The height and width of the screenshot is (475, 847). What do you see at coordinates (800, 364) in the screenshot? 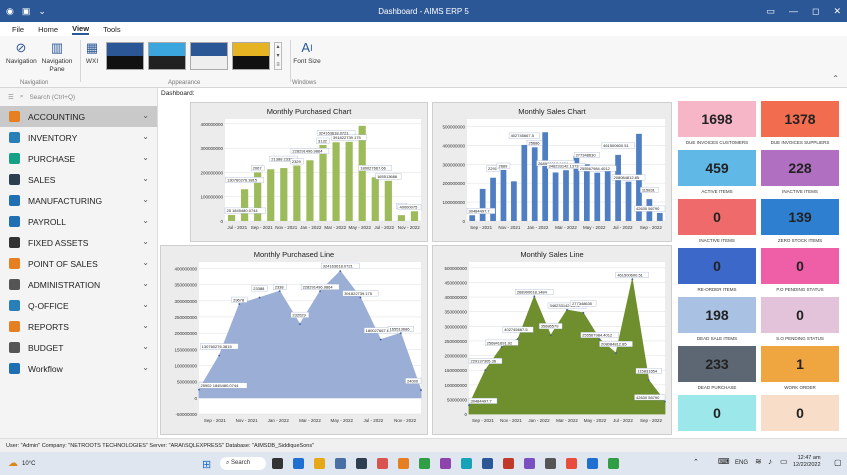
I see `kpi-tile: 1` at bounding box center [800, 364].